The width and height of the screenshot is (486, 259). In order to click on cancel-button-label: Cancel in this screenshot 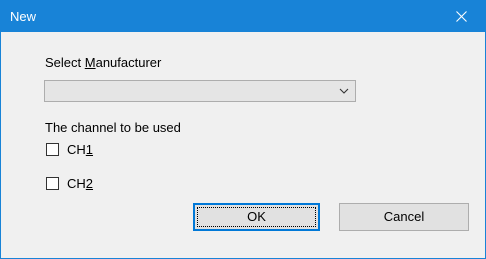, I will do `click(404, 216)`.